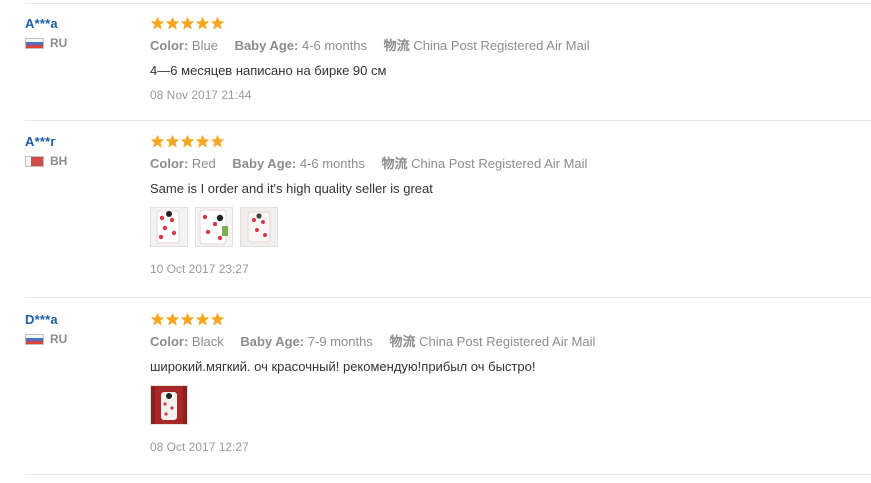  What do you see at coordinates (199, 269) in the screenshot?
I see `review-date: 10 Oct 2017 23:27` at bounding box center [199, 269].